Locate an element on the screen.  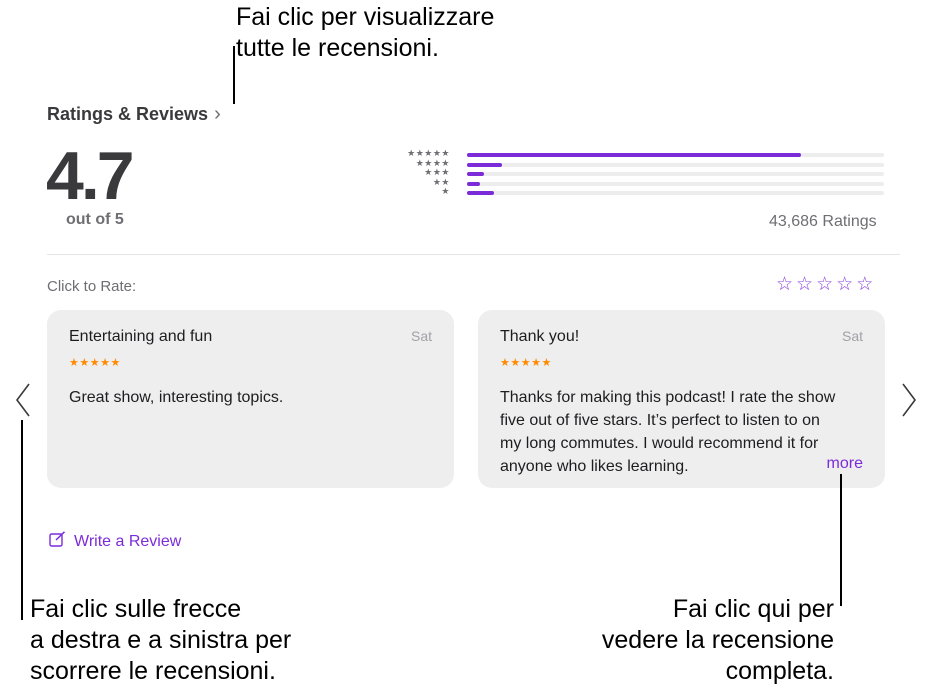
callout-line: Fai clic per visualizzare is located at coordinates (365, 17).